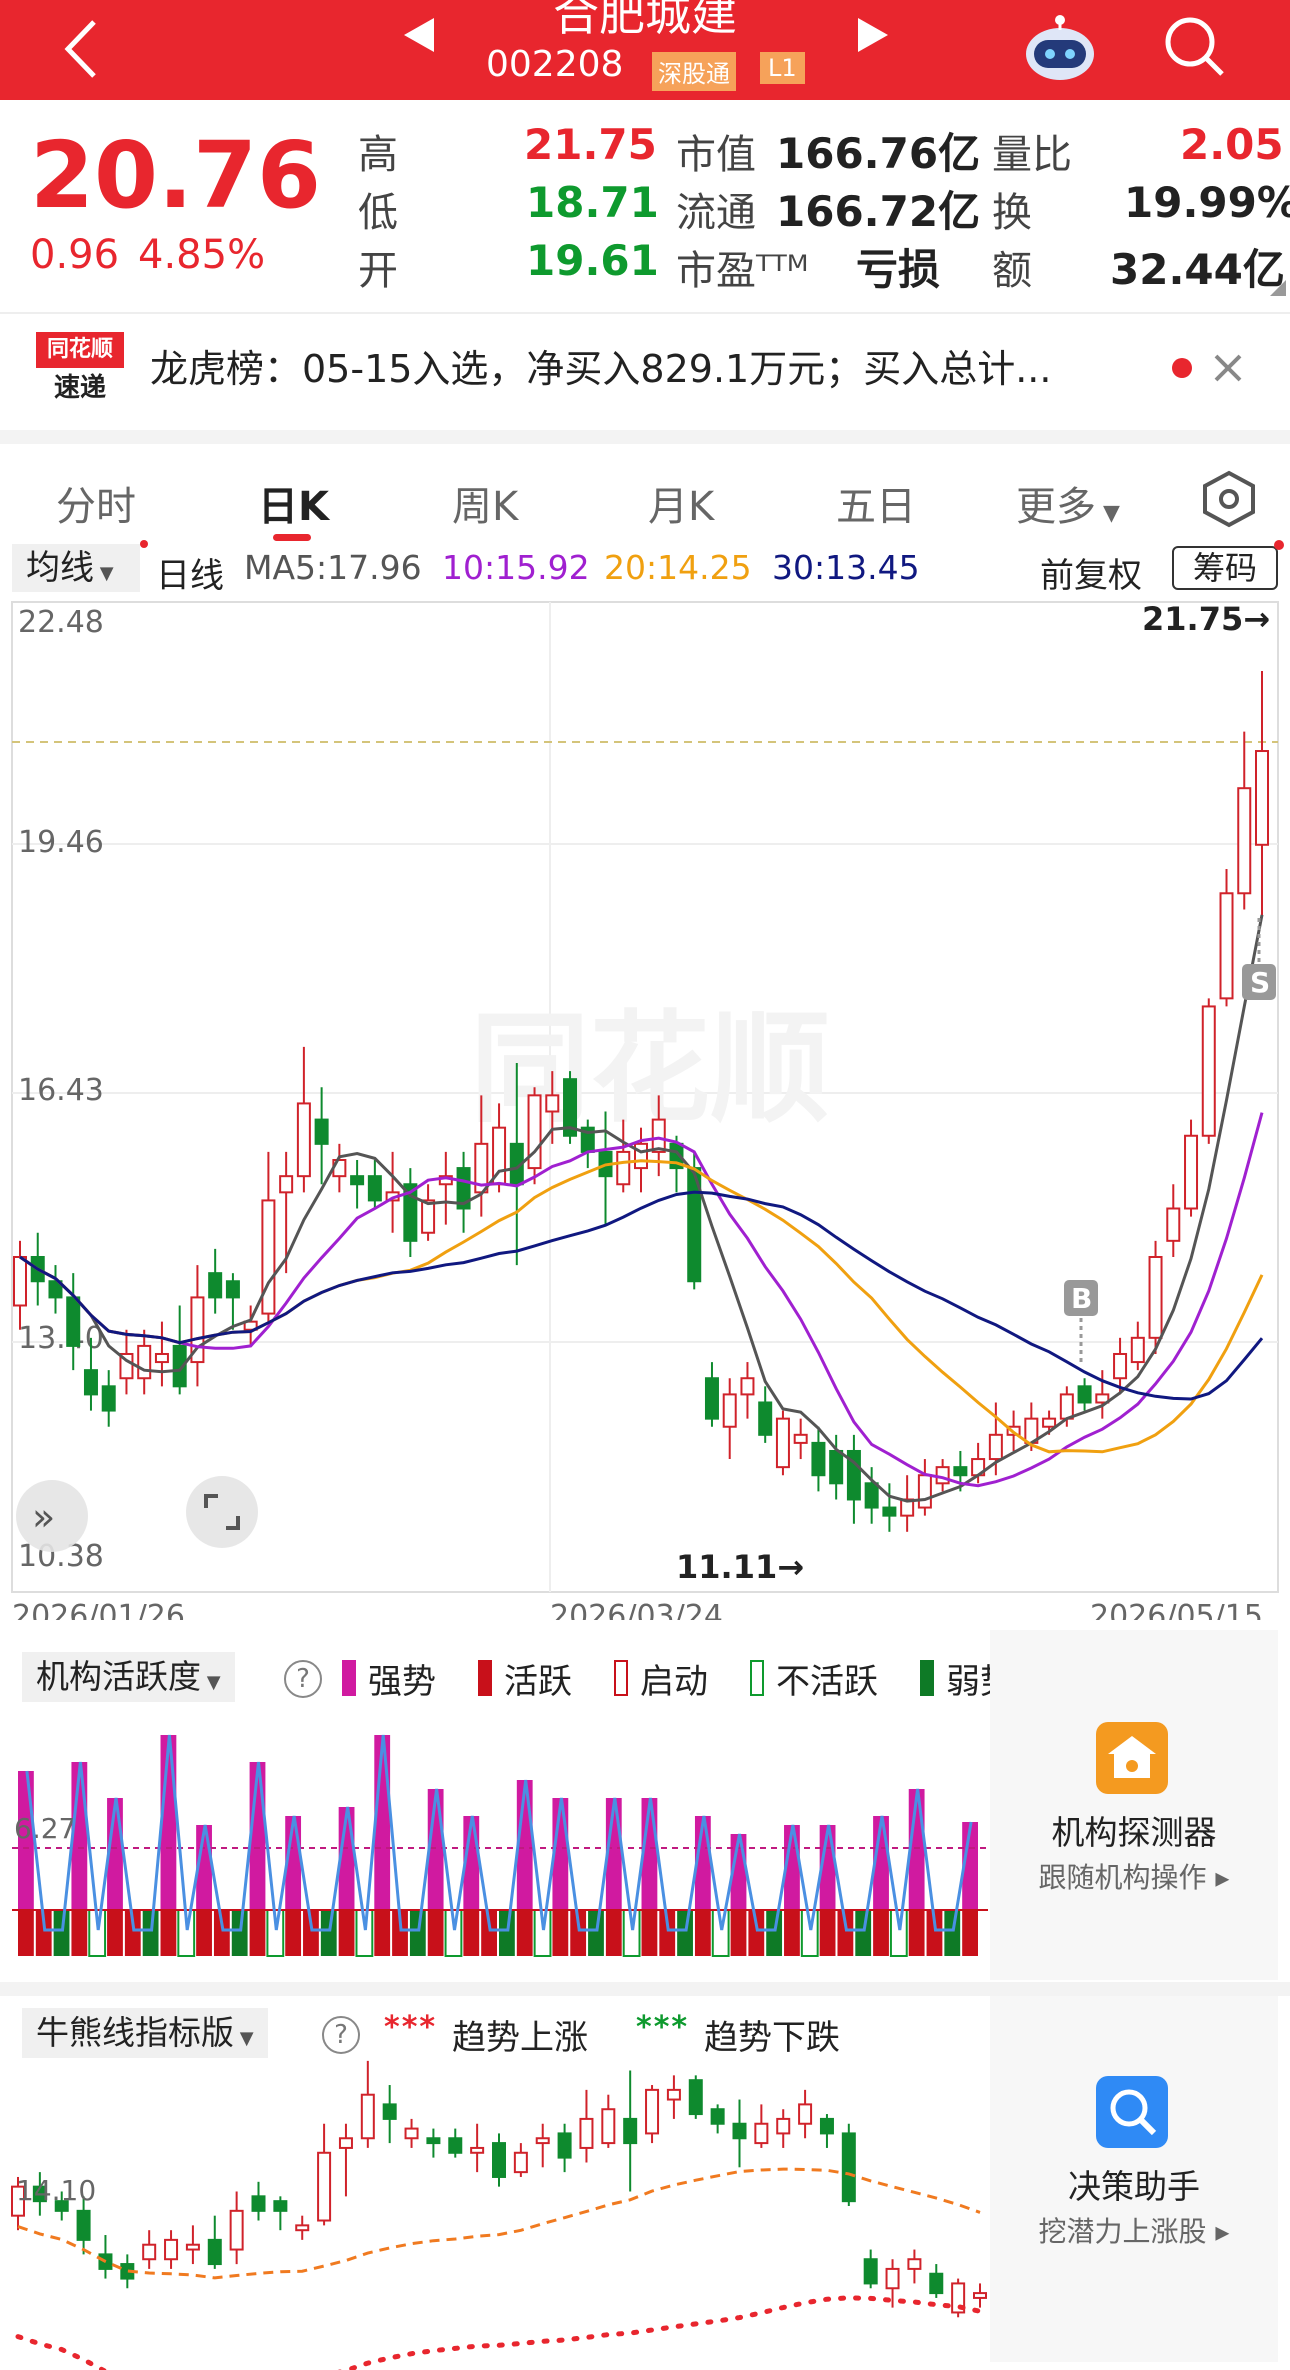  Describe the element at coordinates (1068, 503) in the screenshot. I see `tab-more: 更多 ▼` at that location.